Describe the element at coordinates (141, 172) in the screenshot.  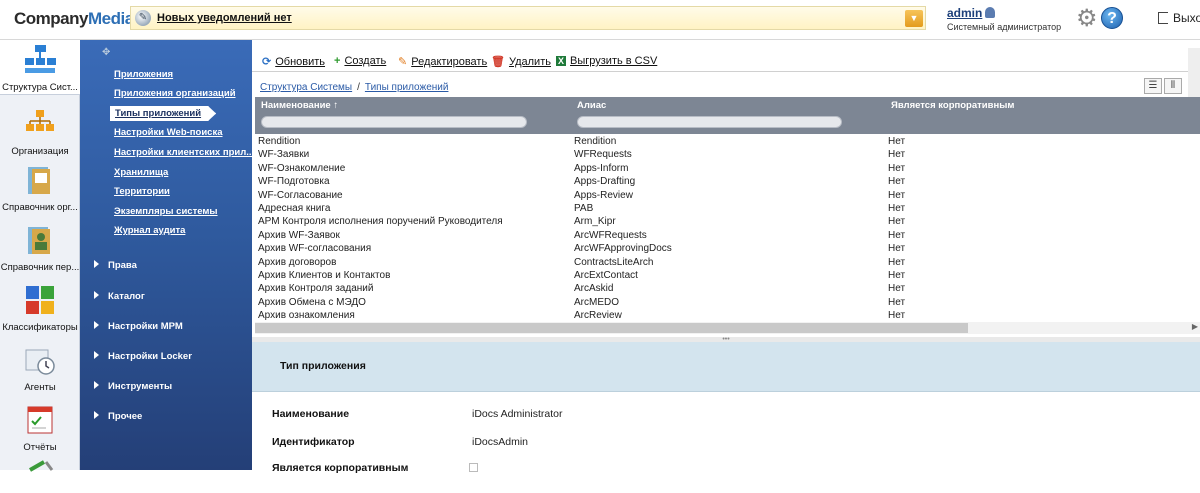
I see `nav-link-storages: Хранилища` at that location.